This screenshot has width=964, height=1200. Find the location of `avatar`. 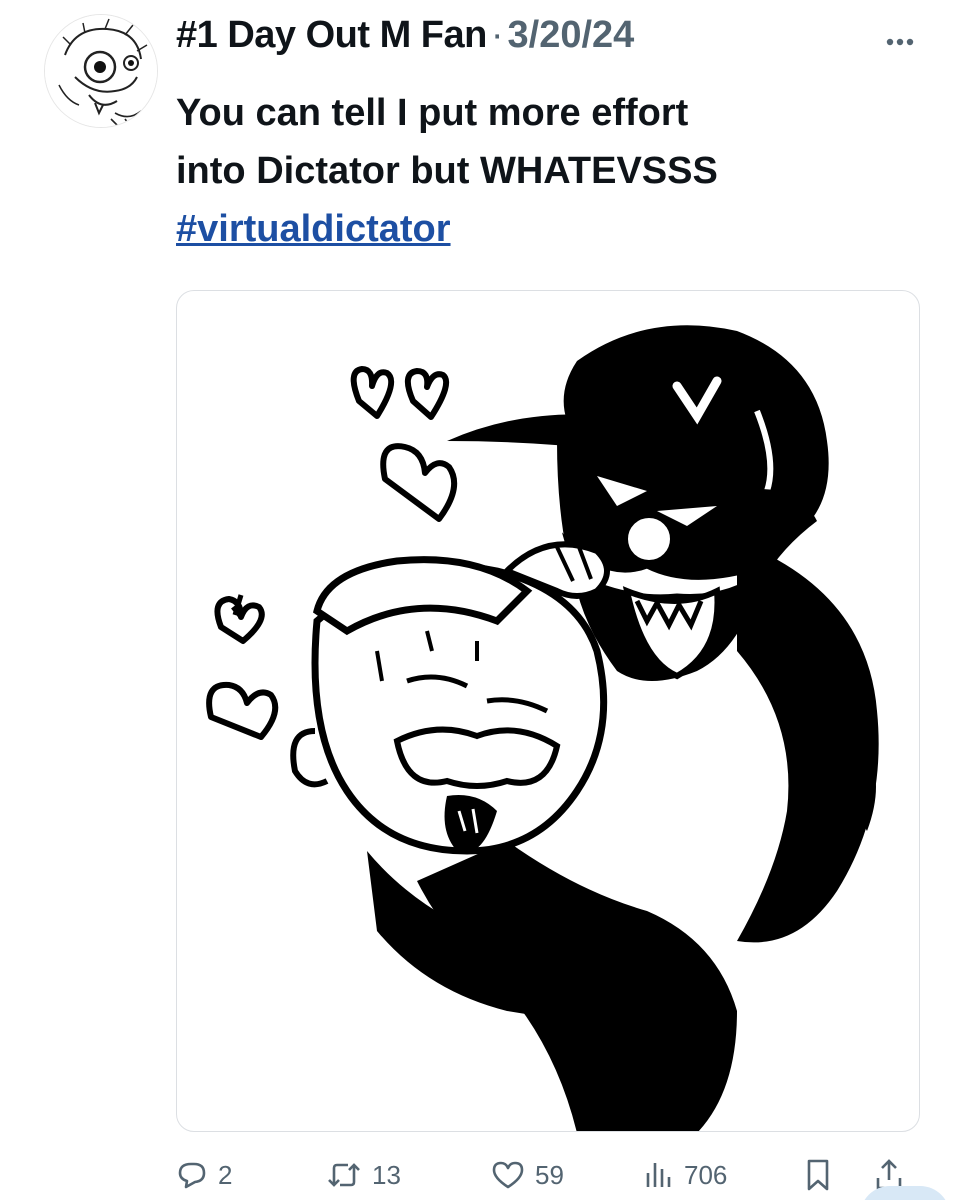

avatar is located at coordinates (101, 71).